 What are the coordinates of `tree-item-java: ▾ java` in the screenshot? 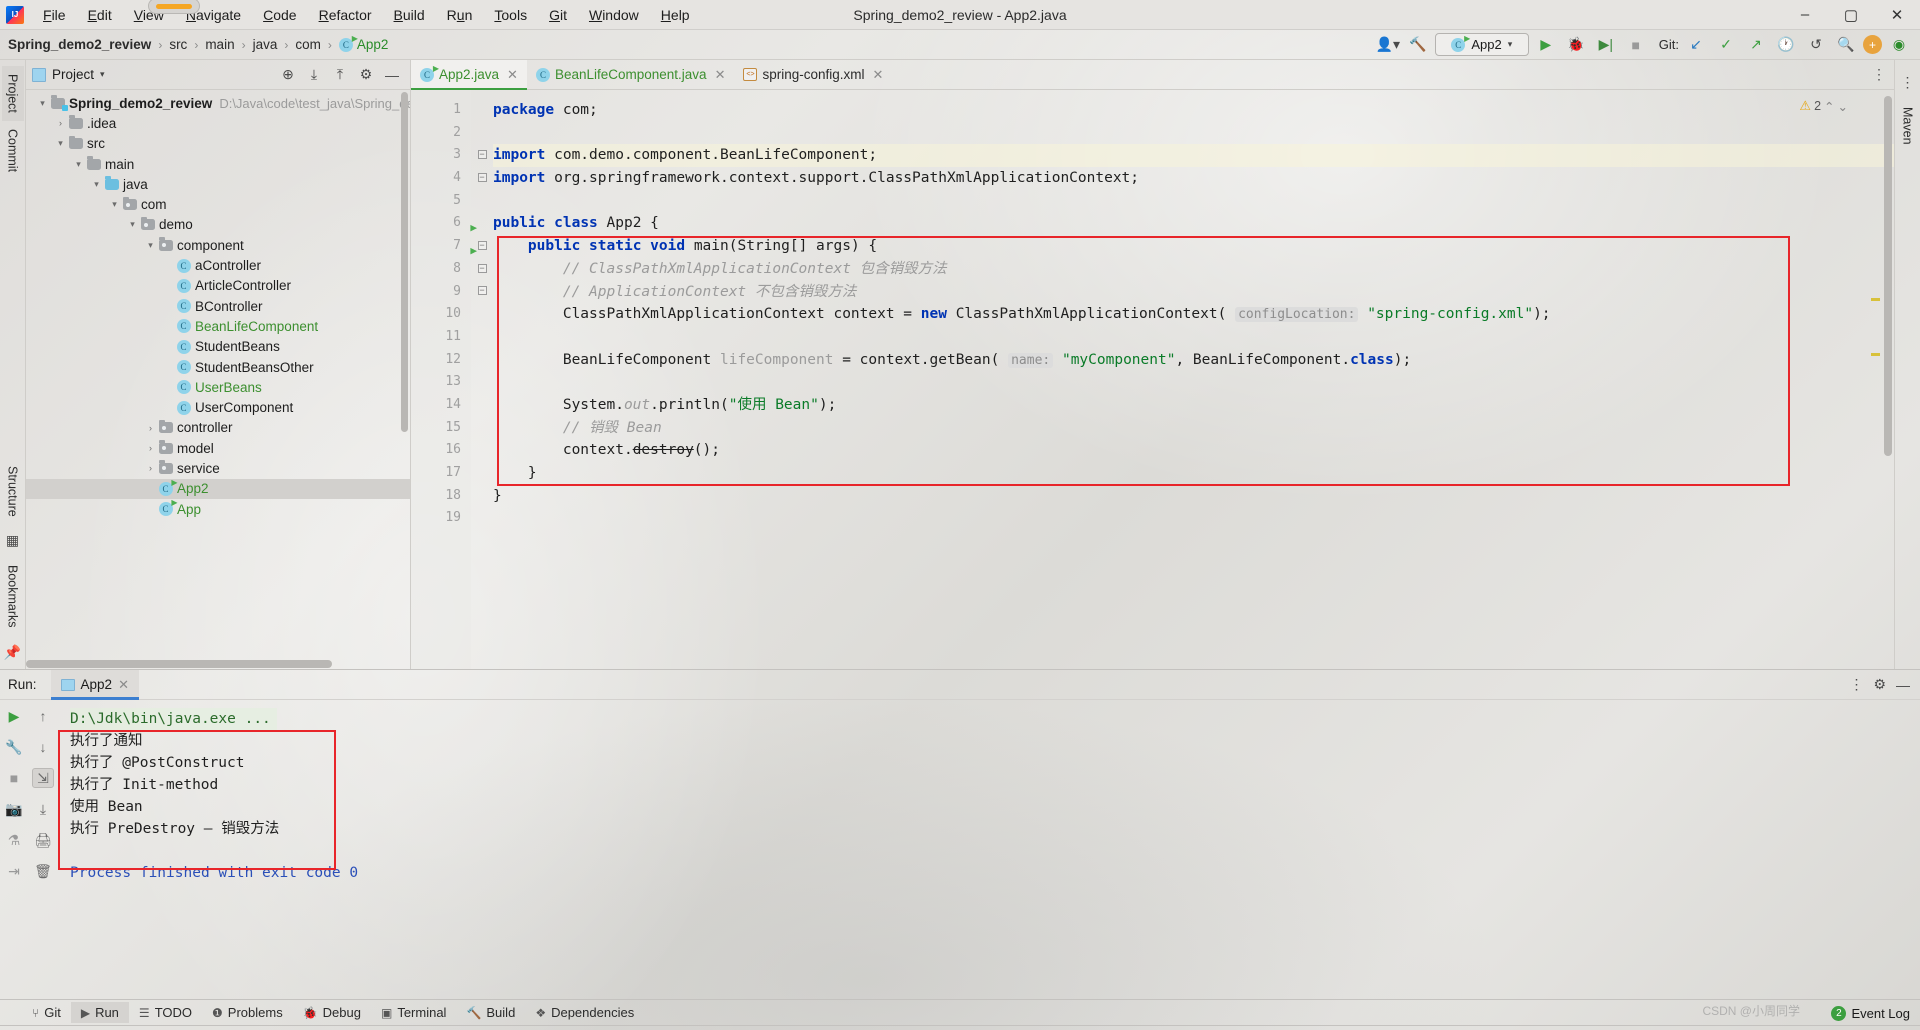 It's located at (218, 184).